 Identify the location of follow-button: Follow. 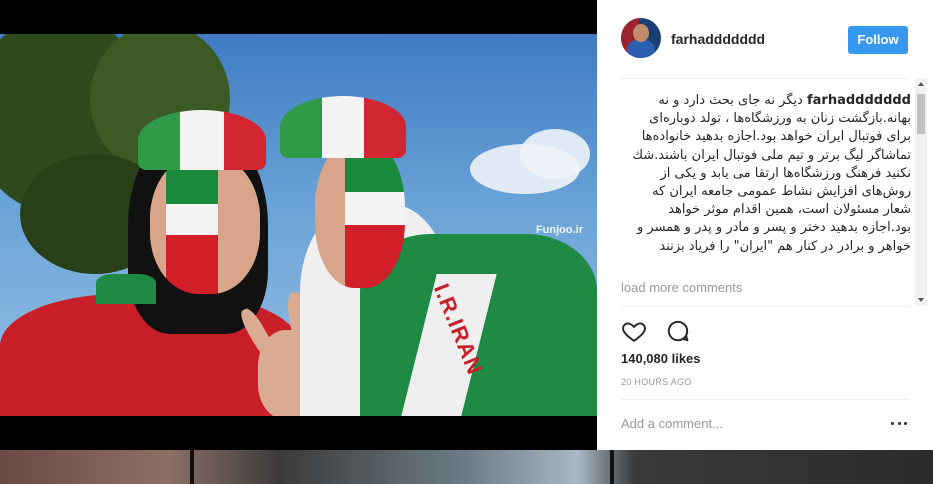
(878, 40).